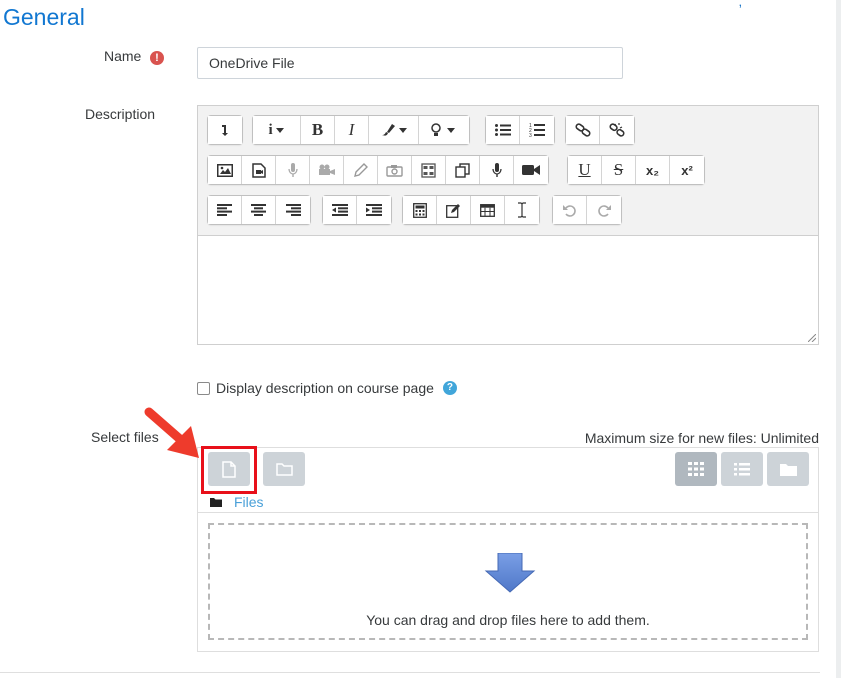  What do you see at coordinates (374, 210) in the screenshot?
I see `indent-icon` at bounding box center [374, 210].